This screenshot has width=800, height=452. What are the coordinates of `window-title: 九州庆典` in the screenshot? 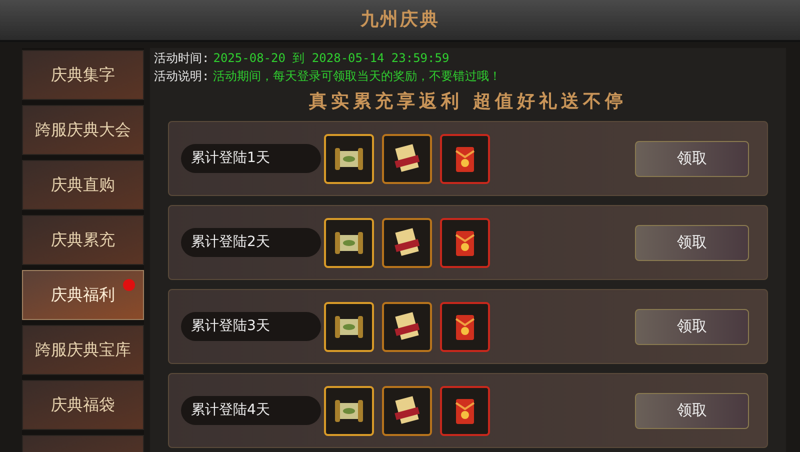 It's located at (400, 20).